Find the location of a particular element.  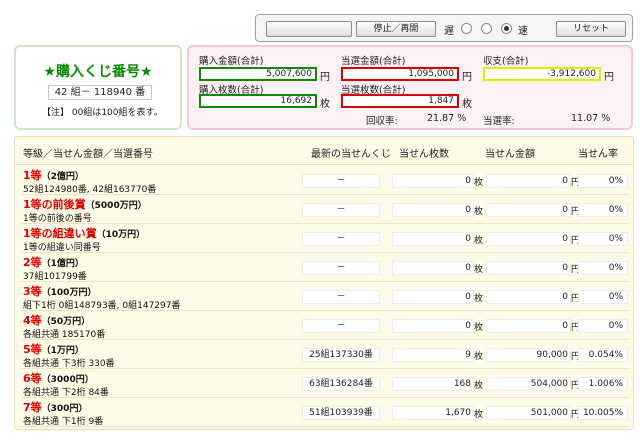

prize-name: 2等 is located at coordinates (32, 262).